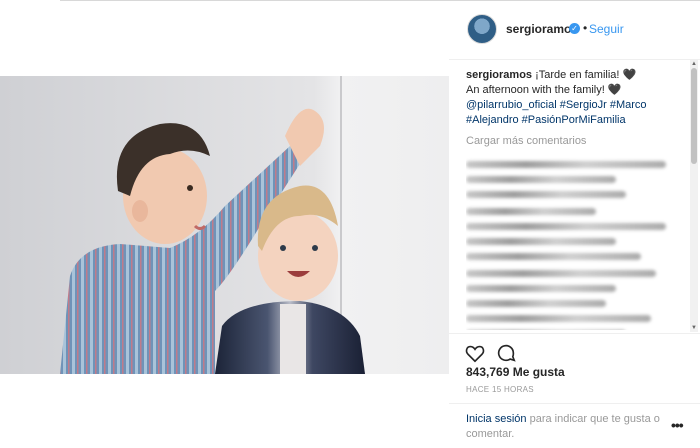 The image size is (700, 448). What do you see at coordinates (628, 105) in the screenshot?
I see `tag-link: #Marco` at bounding box center [628, 105].